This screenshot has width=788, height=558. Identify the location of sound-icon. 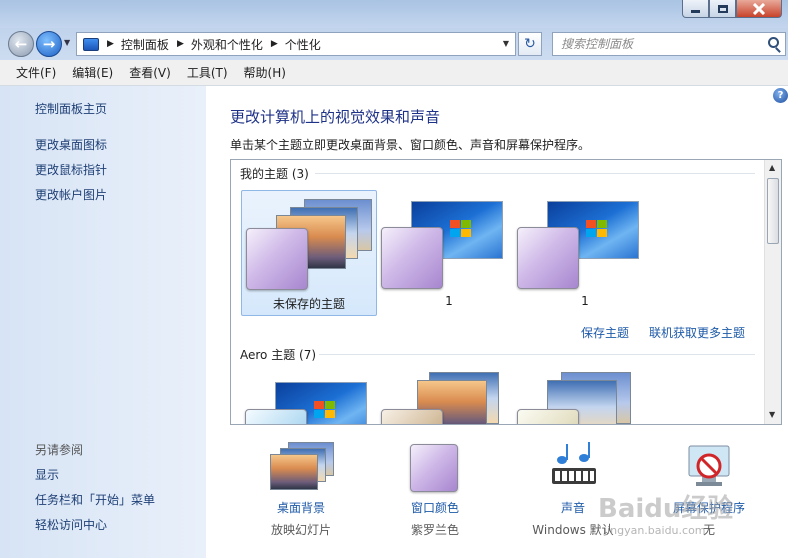
(574, 463).